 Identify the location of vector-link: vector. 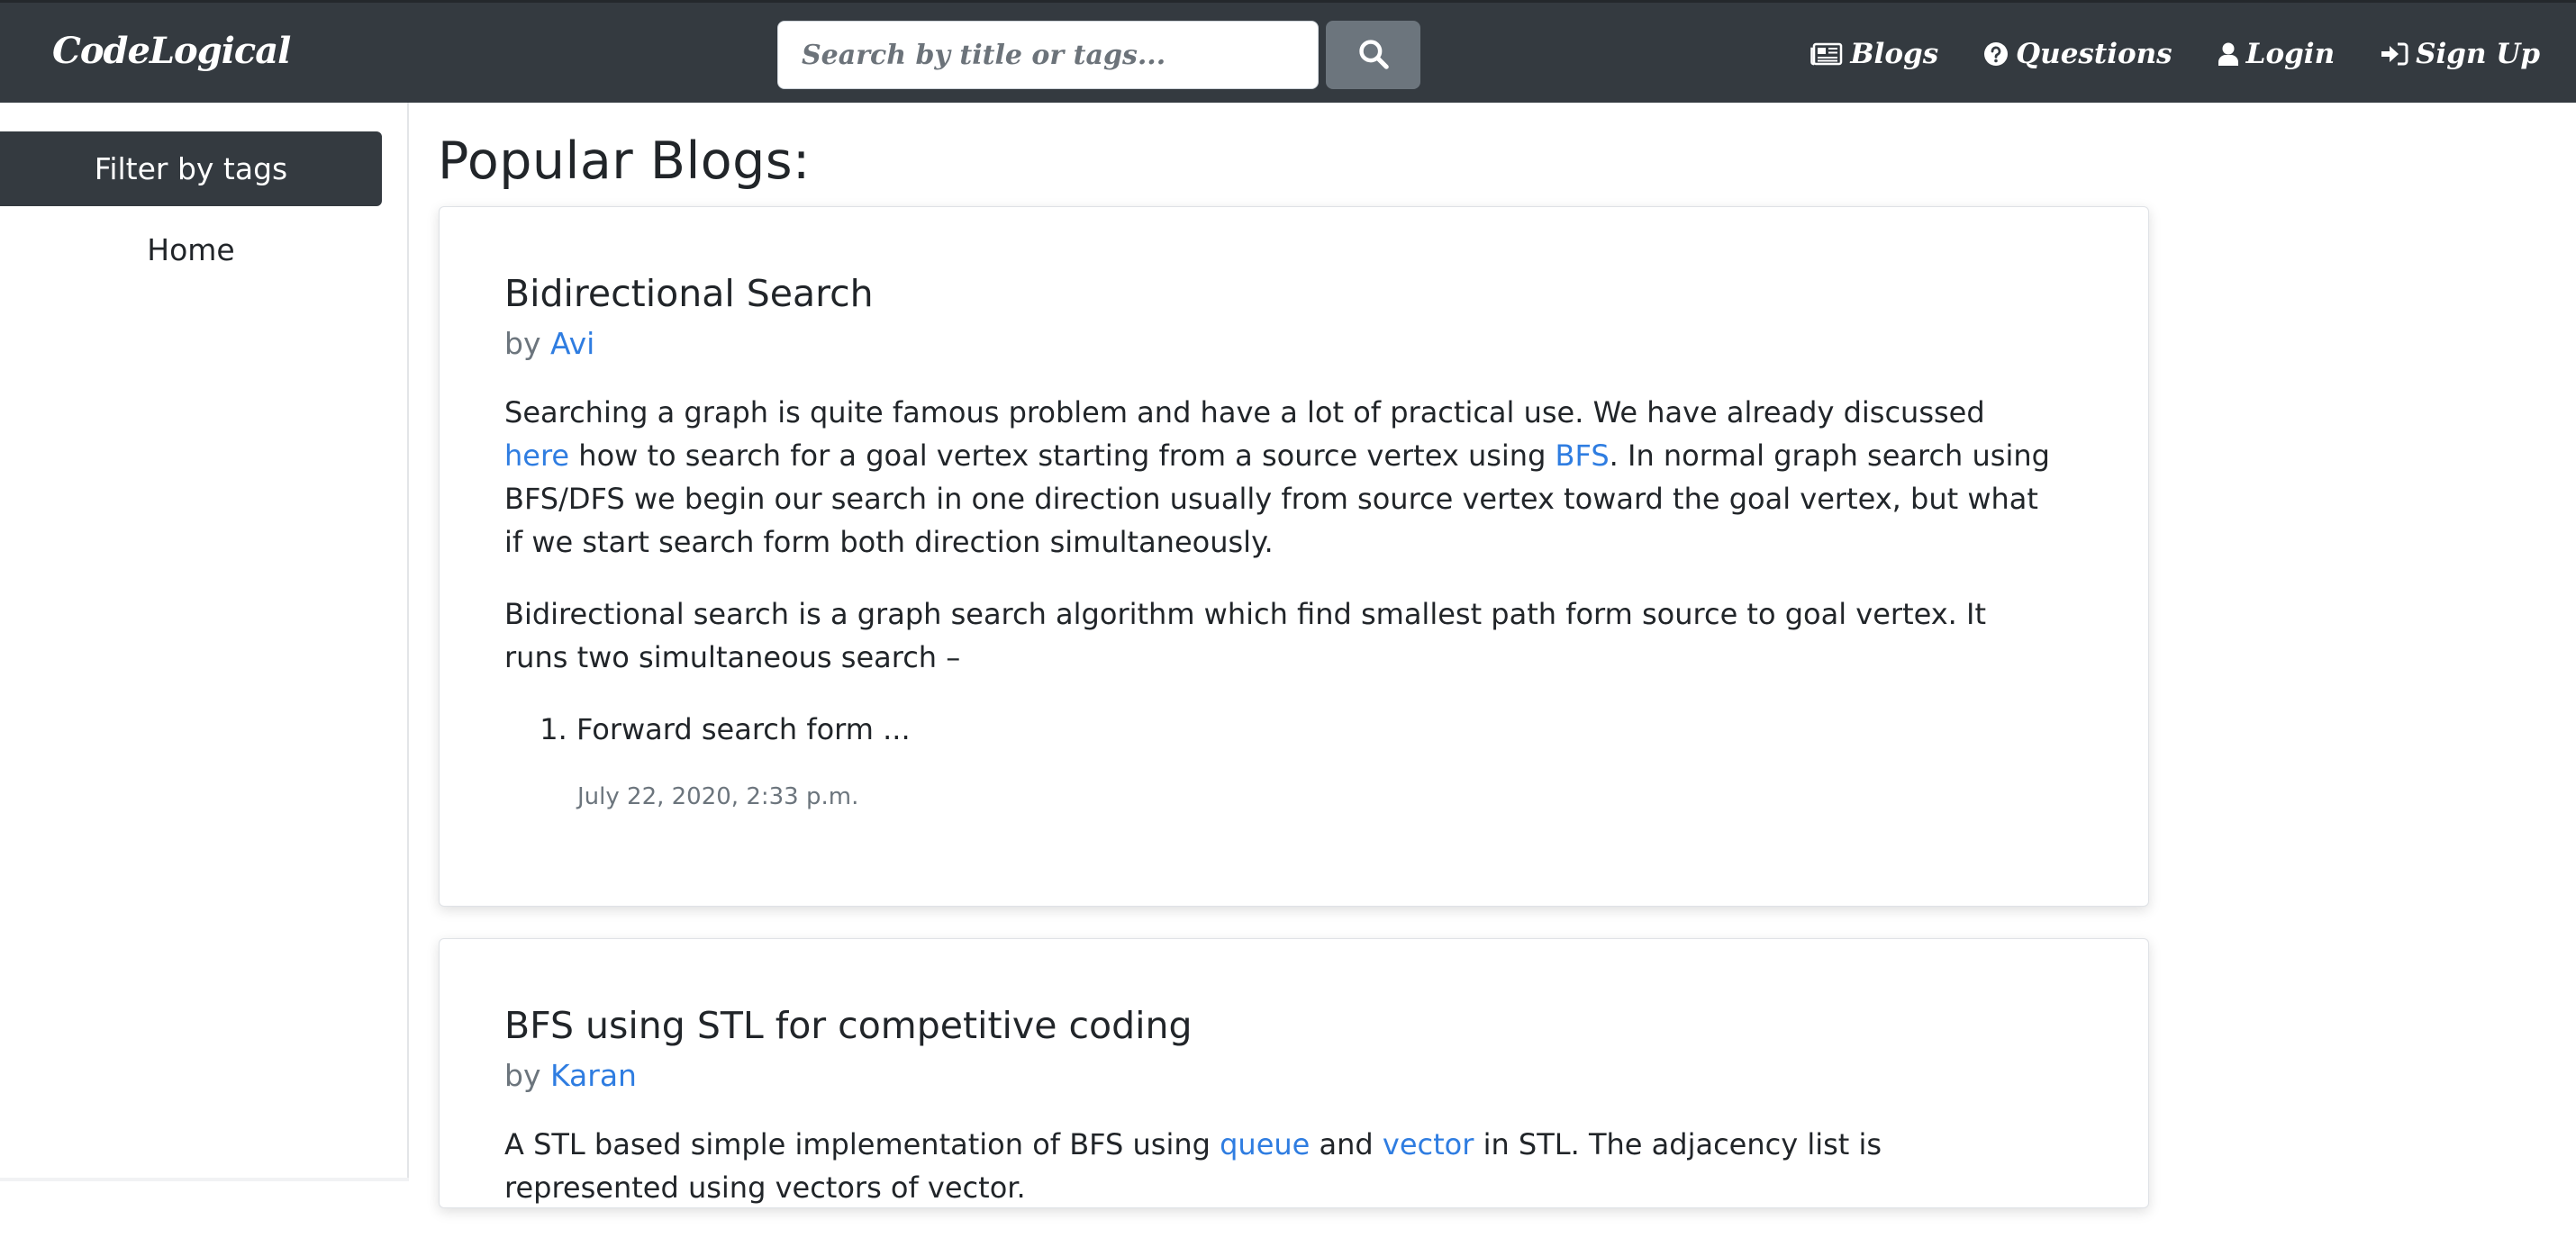
(1428, 1144).